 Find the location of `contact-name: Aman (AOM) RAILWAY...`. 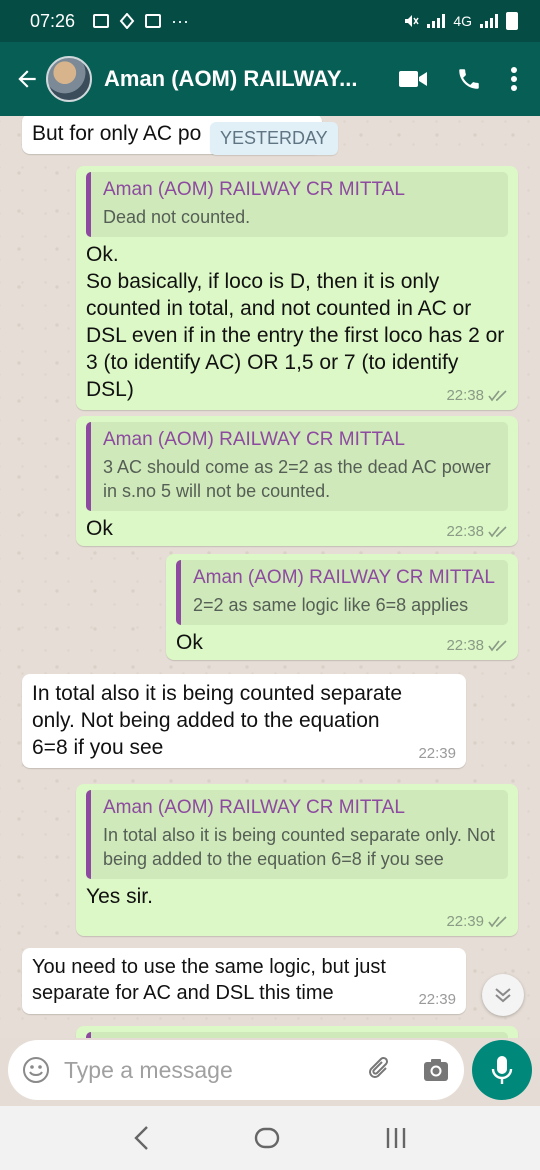

contact-name: Aman (AOM) RAILWAY... is located at coordinates (230, 79).